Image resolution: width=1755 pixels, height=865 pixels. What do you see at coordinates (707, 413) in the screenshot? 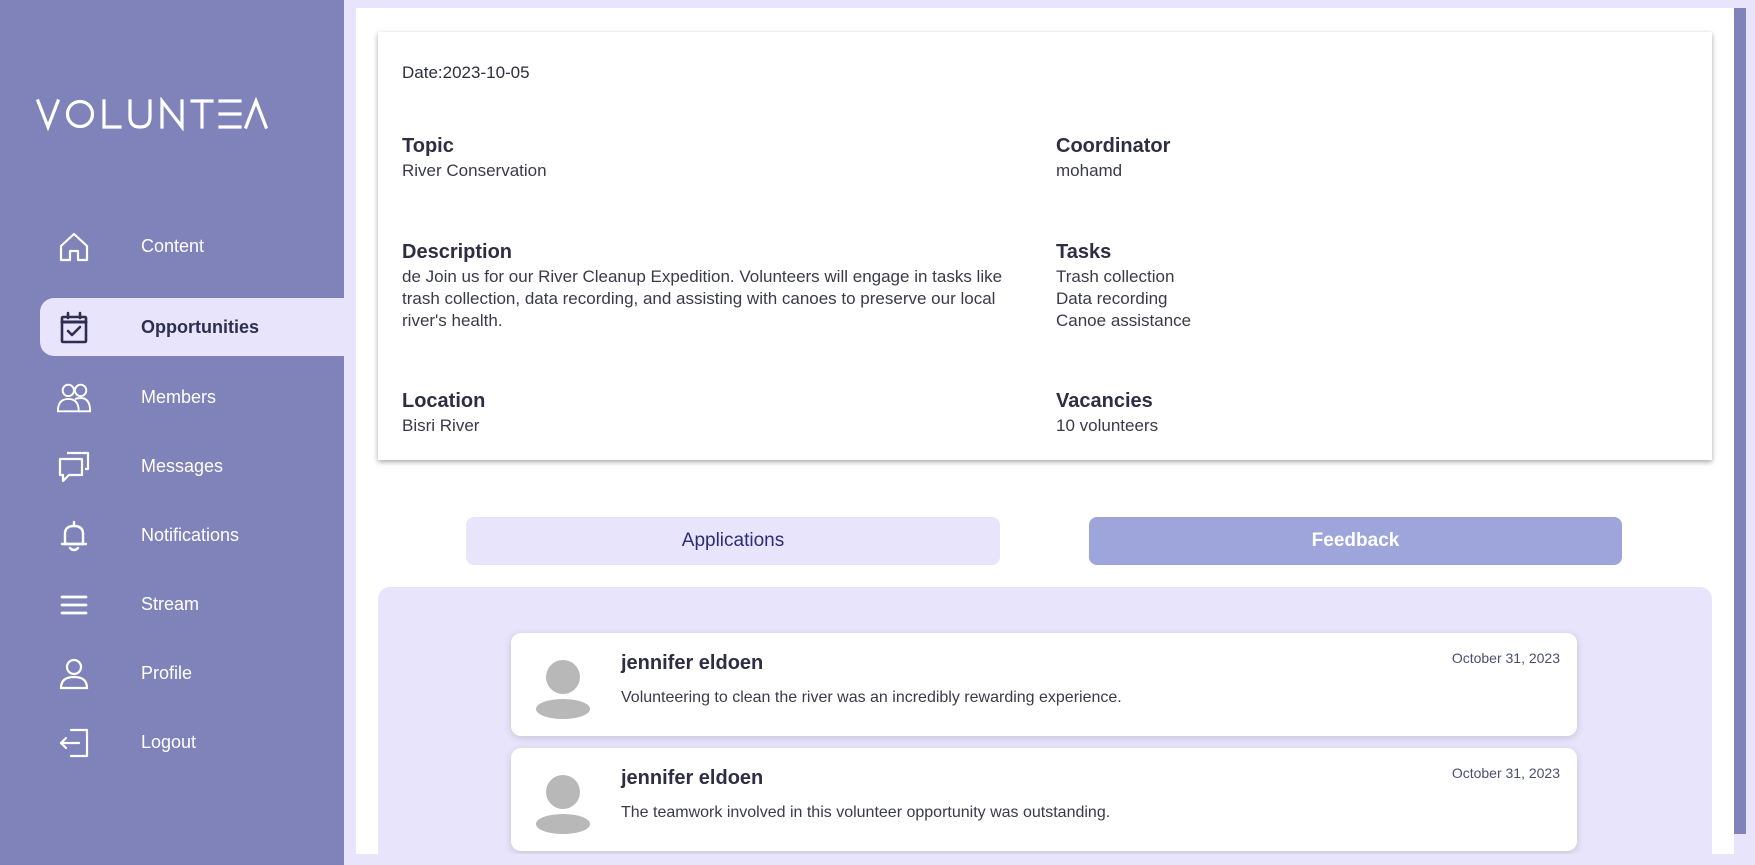
I see `location-field: Location Bisri River` at bounding box center [707, 413].